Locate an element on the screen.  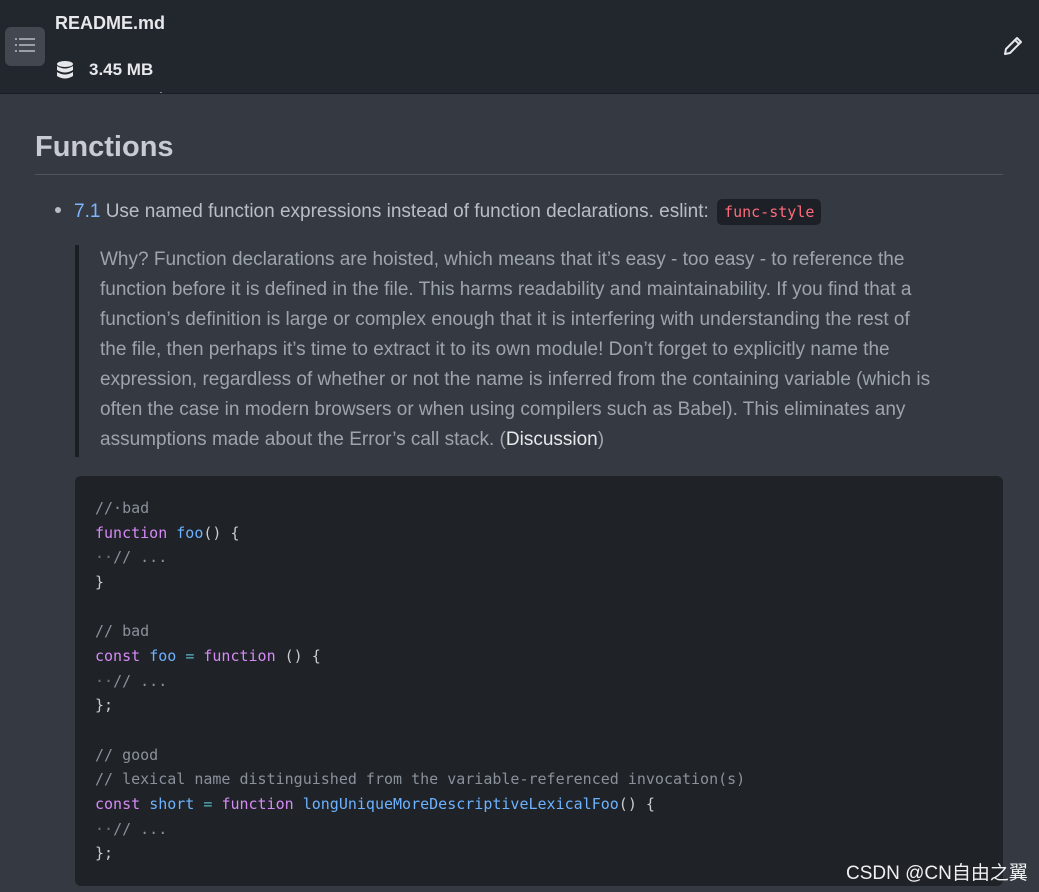
code-comment: //·bad is located at coordinates (122, 508).